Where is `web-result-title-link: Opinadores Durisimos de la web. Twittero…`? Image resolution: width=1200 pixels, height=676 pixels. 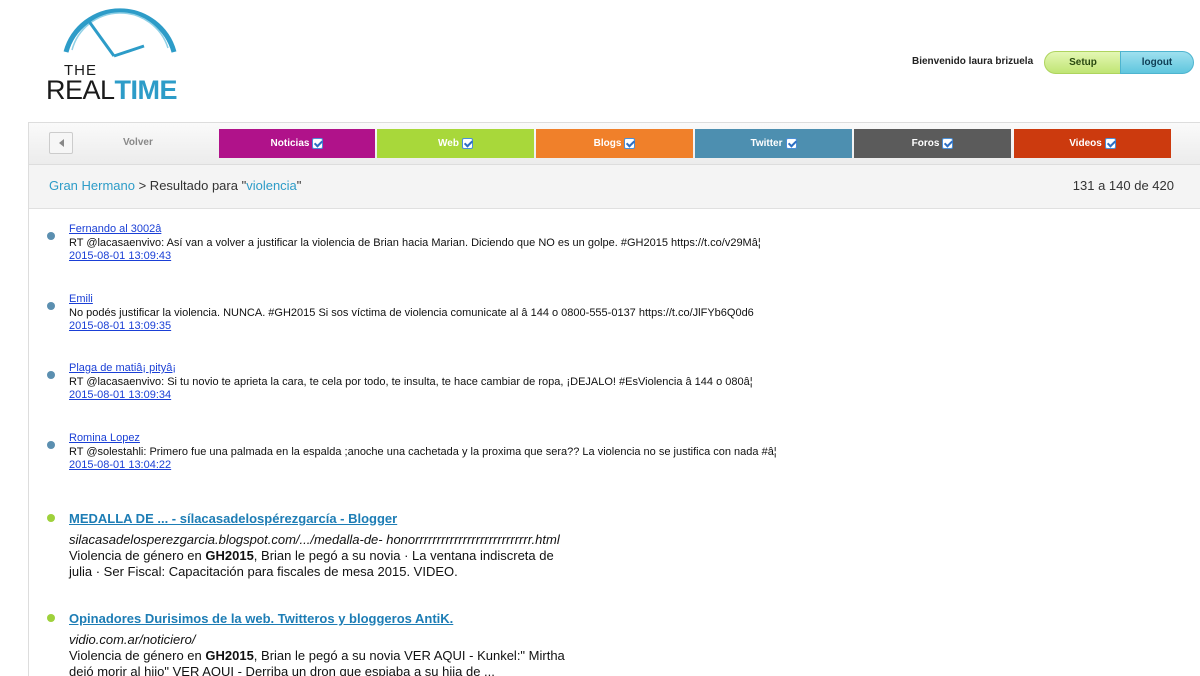 web-result-title-link: Opinadores Durisimos de la web. Twittero… is located at coordinates (319, 619).